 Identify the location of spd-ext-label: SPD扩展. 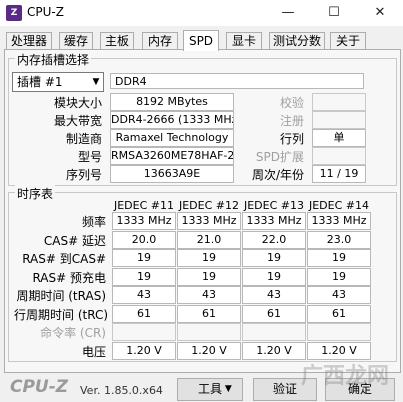
(279, 157).